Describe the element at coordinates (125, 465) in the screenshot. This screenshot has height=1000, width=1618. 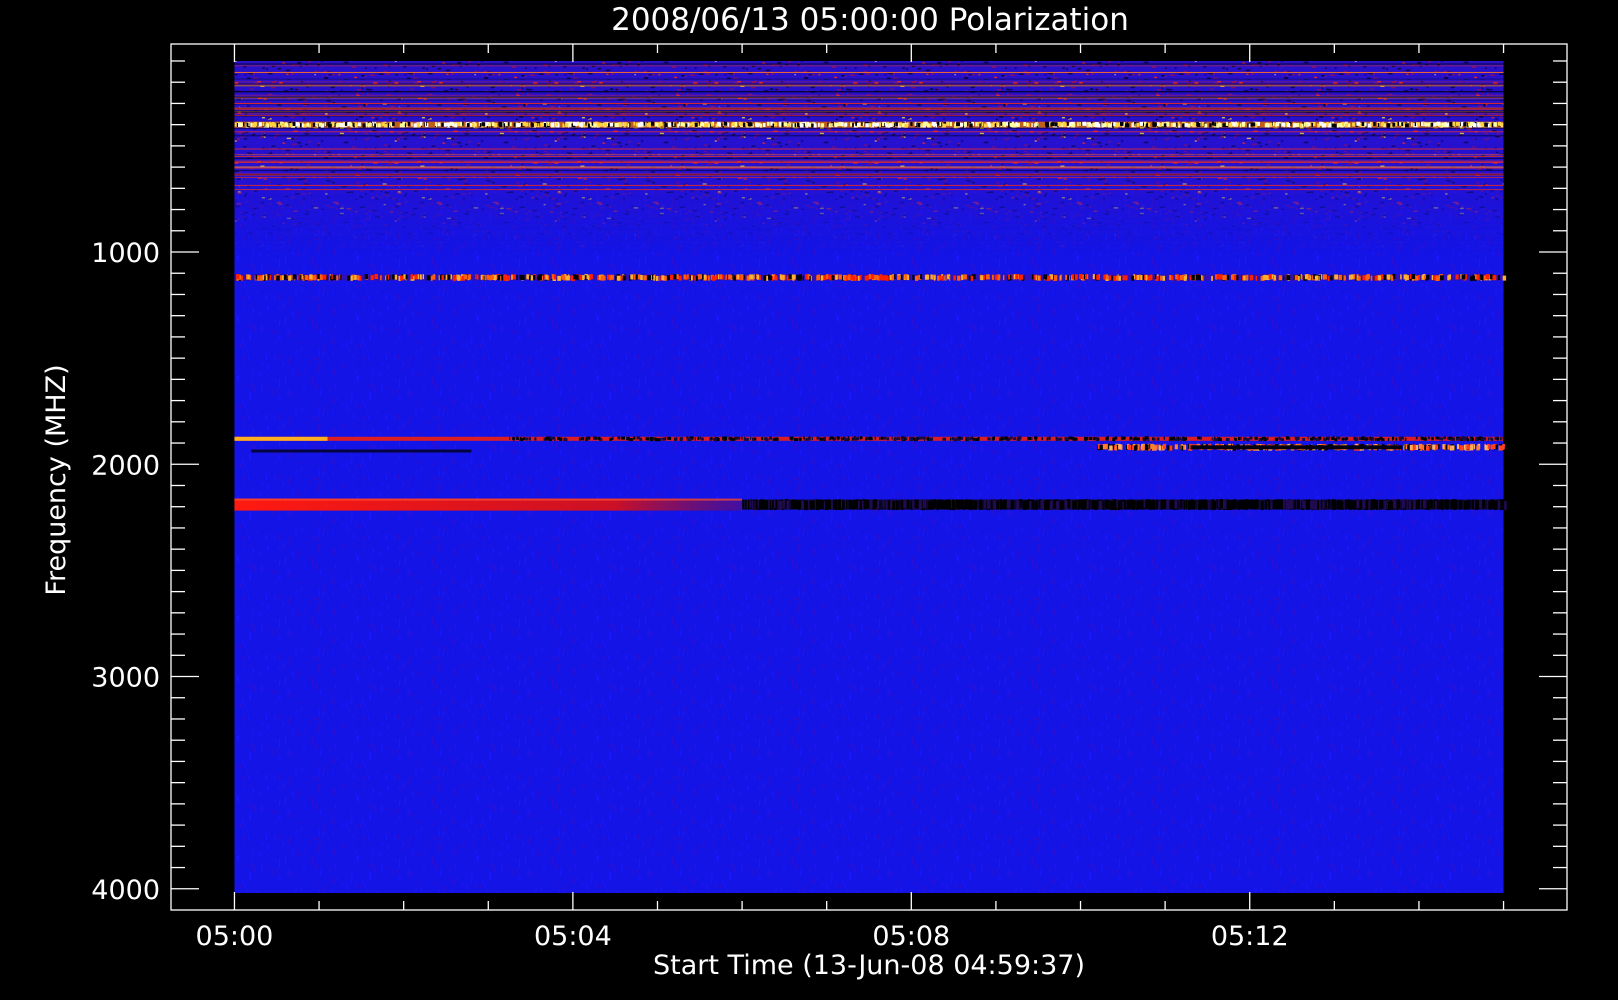
I see `y-tick-label: 2000` at that location.